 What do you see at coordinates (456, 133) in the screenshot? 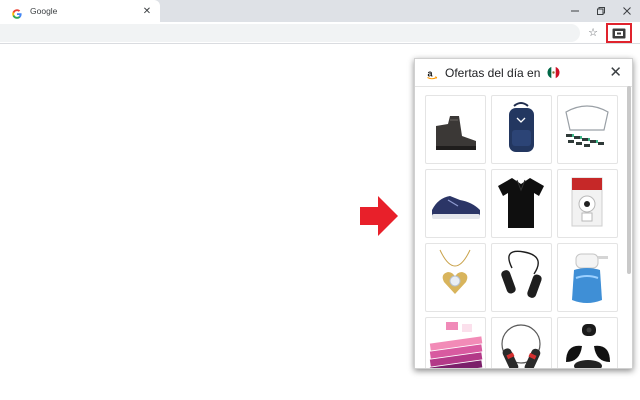
I see `boot-icon` at bounding box center [456, 133].